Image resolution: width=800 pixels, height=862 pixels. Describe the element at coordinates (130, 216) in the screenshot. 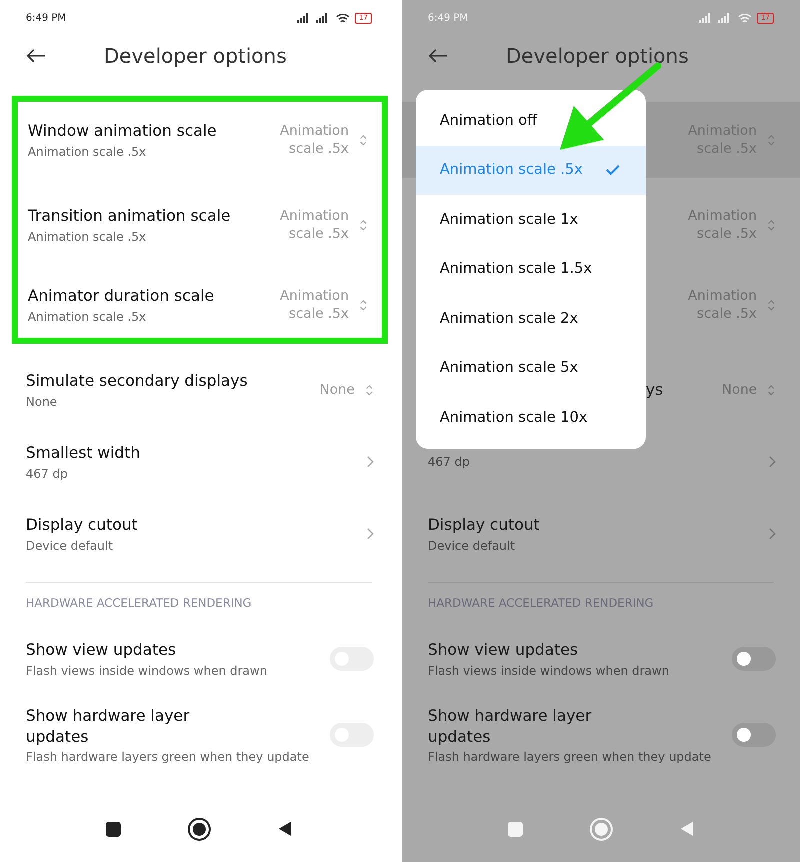

I see `setting-title: Transition animation scale` at that location.